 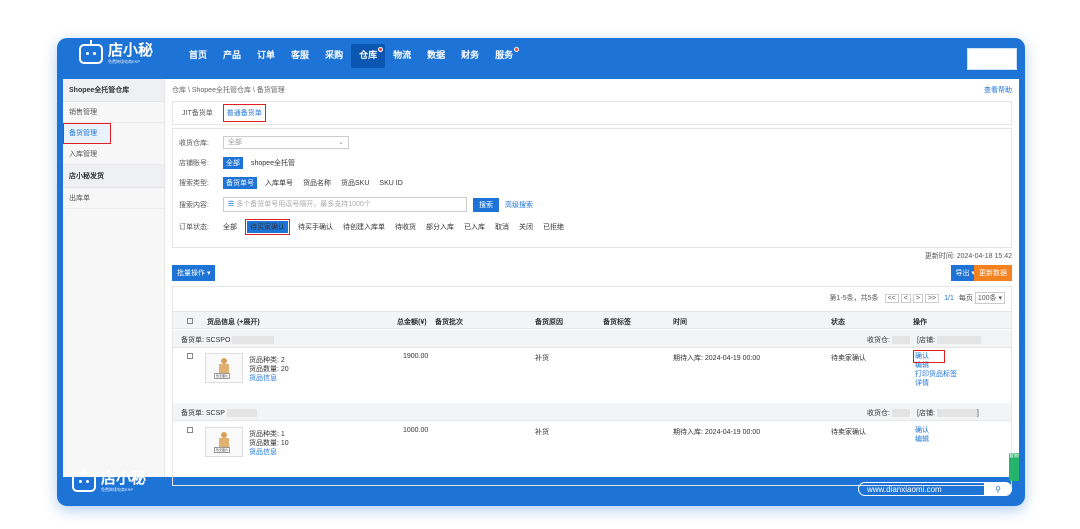 I want to click on status-option: 关闭, so click(x=526, y=227).